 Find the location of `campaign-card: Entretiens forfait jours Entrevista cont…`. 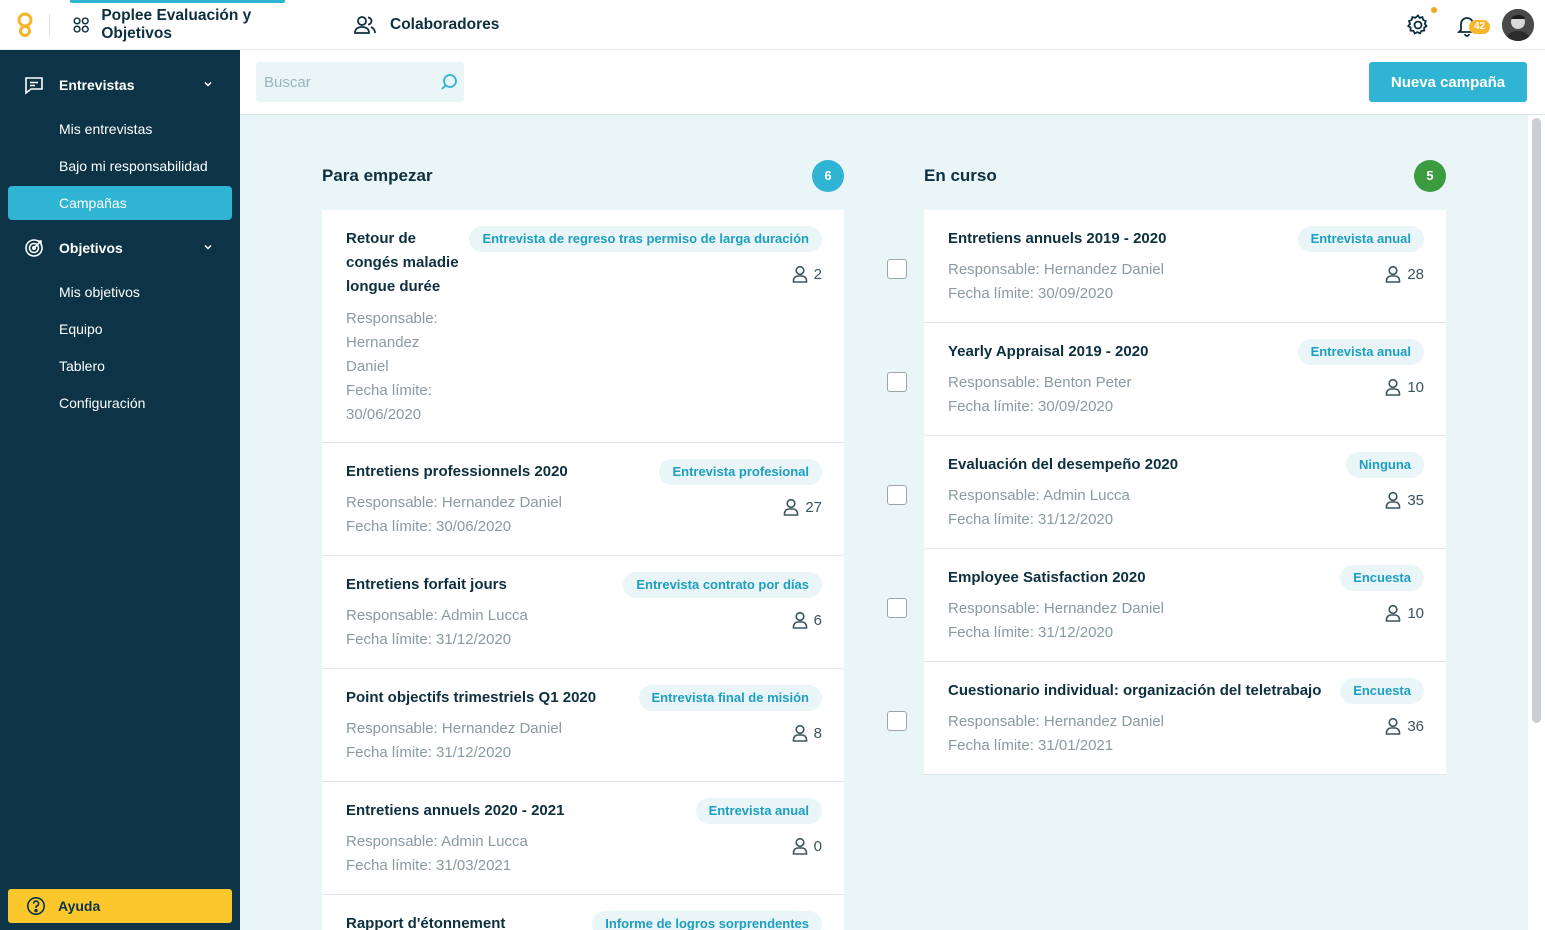

campaign-card: Entretiens forfait jours Entrevista cont… is located at coordinates (583, 612).